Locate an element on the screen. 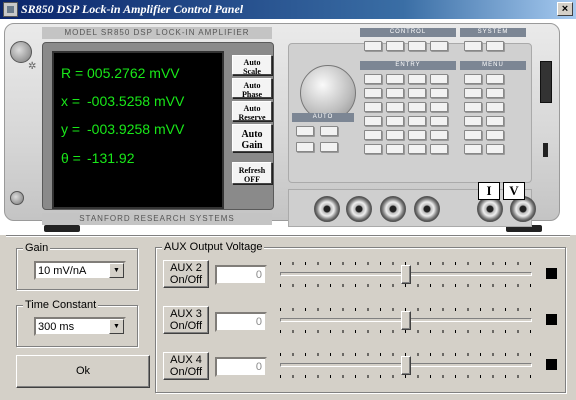 The width and height of the screenshot is (576, 400). section-system: SYSTEM is located at coordinates (493, 32).